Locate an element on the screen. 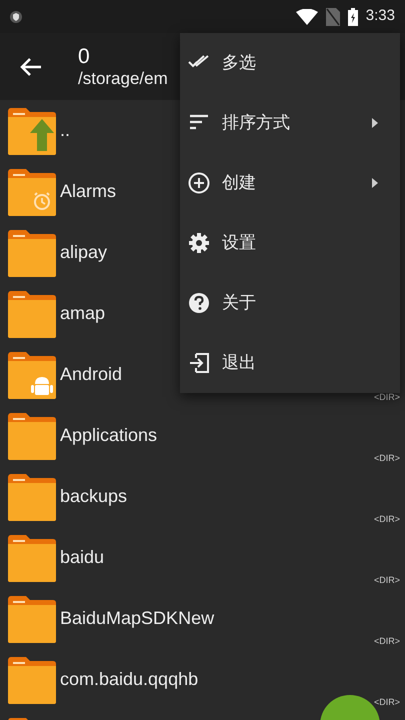 Image resolution: width=405 pixels, height=720 pixels. exit-icon is located at coordinates (199, 363).